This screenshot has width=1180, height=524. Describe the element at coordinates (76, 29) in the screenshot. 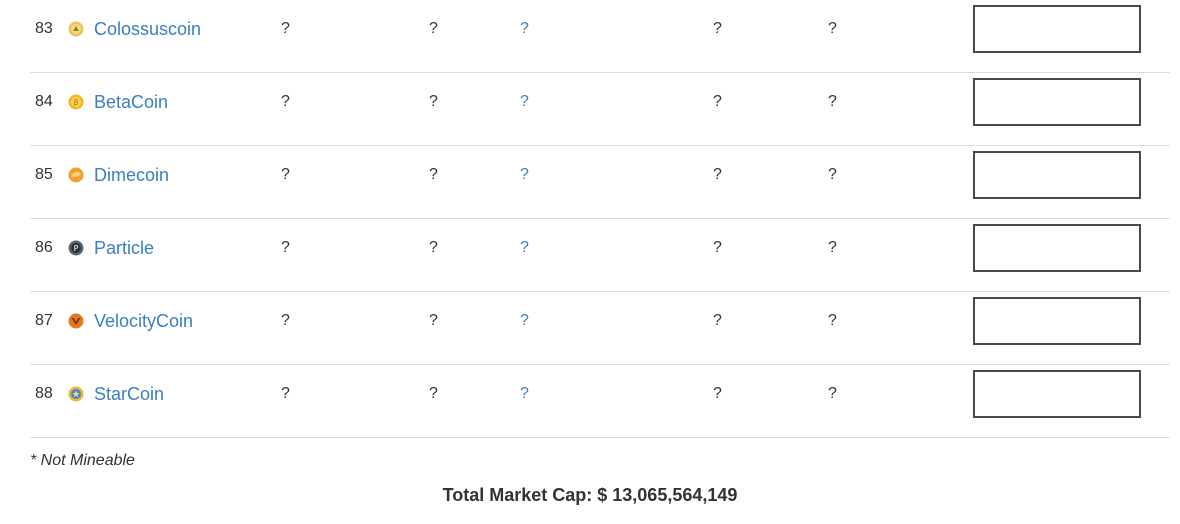

I see `colossuscoin-icon` at that location.